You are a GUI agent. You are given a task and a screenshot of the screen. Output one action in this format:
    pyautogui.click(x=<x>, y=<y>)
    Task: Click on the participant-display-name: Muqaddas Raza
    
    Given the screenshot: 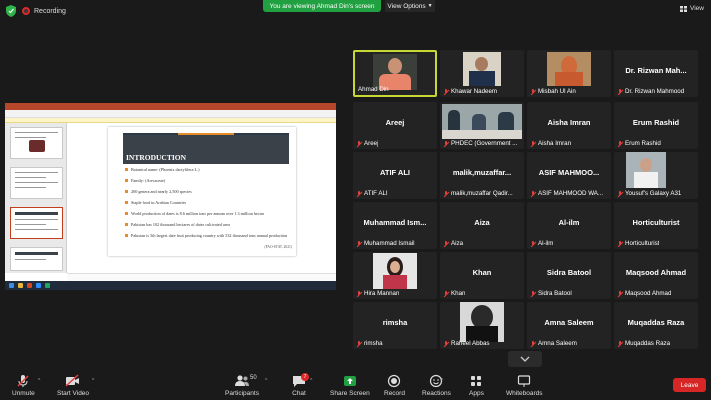 What is the action you would take?
    pyautogui.click(x=656, y=322)
    